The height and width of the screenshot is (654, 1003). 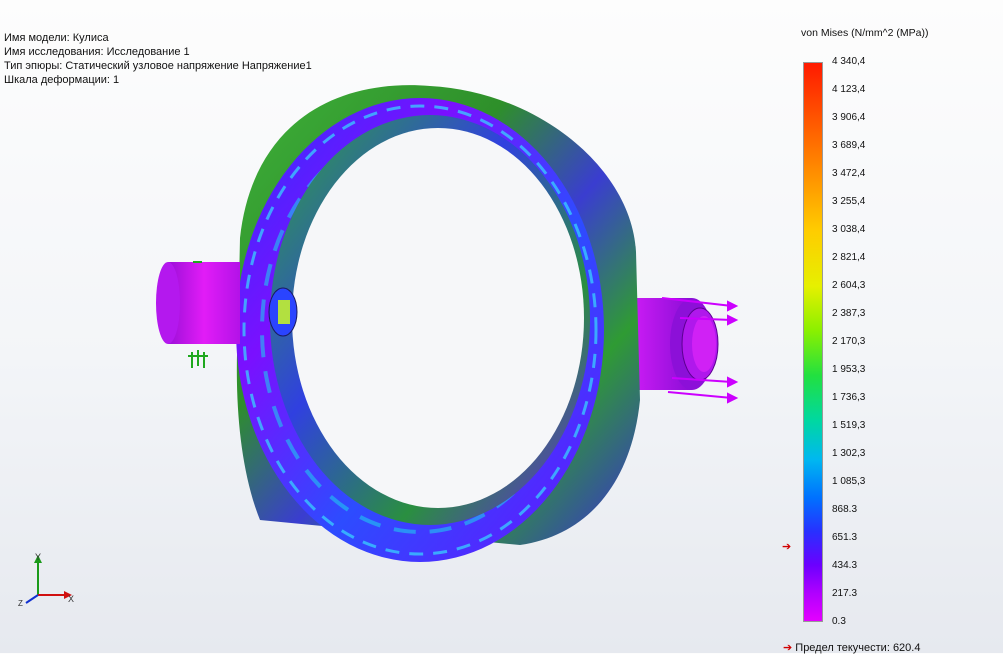 I want to click on legend-title: von Mises (N/mm^2 (MPa)), so click(x=865, y=33).